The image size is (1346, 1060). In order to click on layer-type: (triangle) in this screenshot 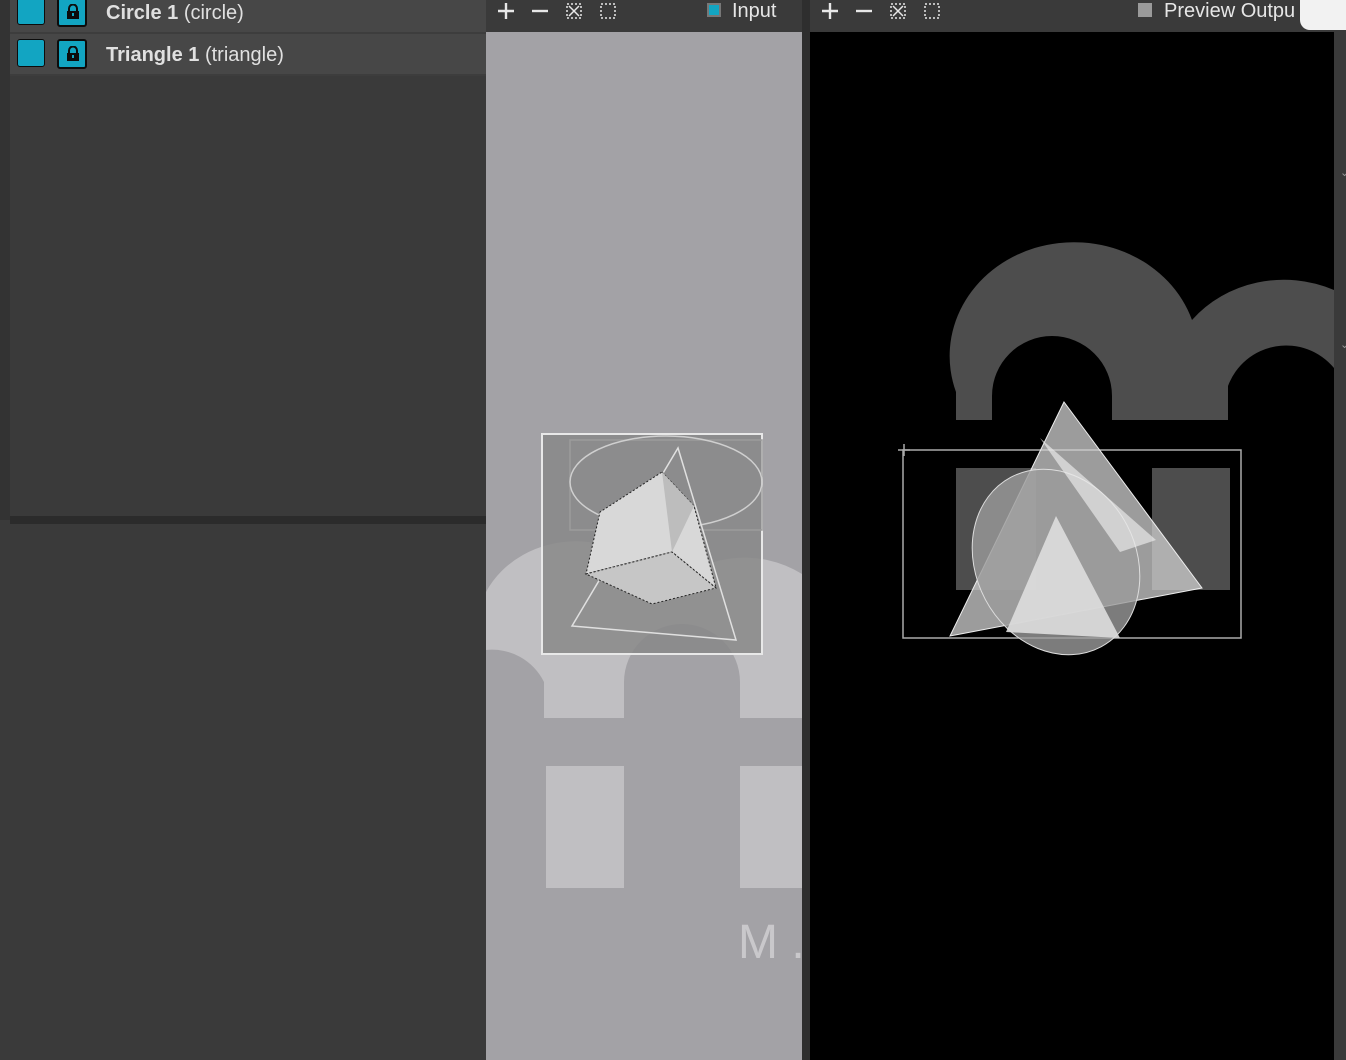, I will do `click(244, 55)`.